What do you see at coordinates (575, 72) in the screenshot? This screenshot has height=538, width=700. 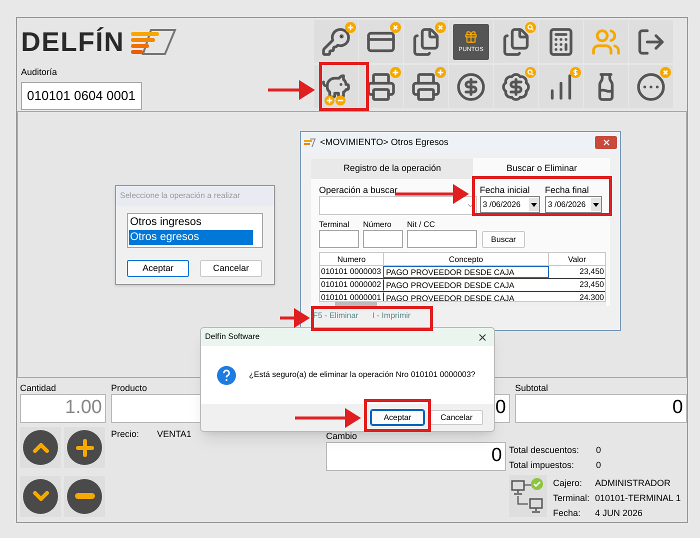 I see `dollar-badge-icon` at bounding box center [575, 72].